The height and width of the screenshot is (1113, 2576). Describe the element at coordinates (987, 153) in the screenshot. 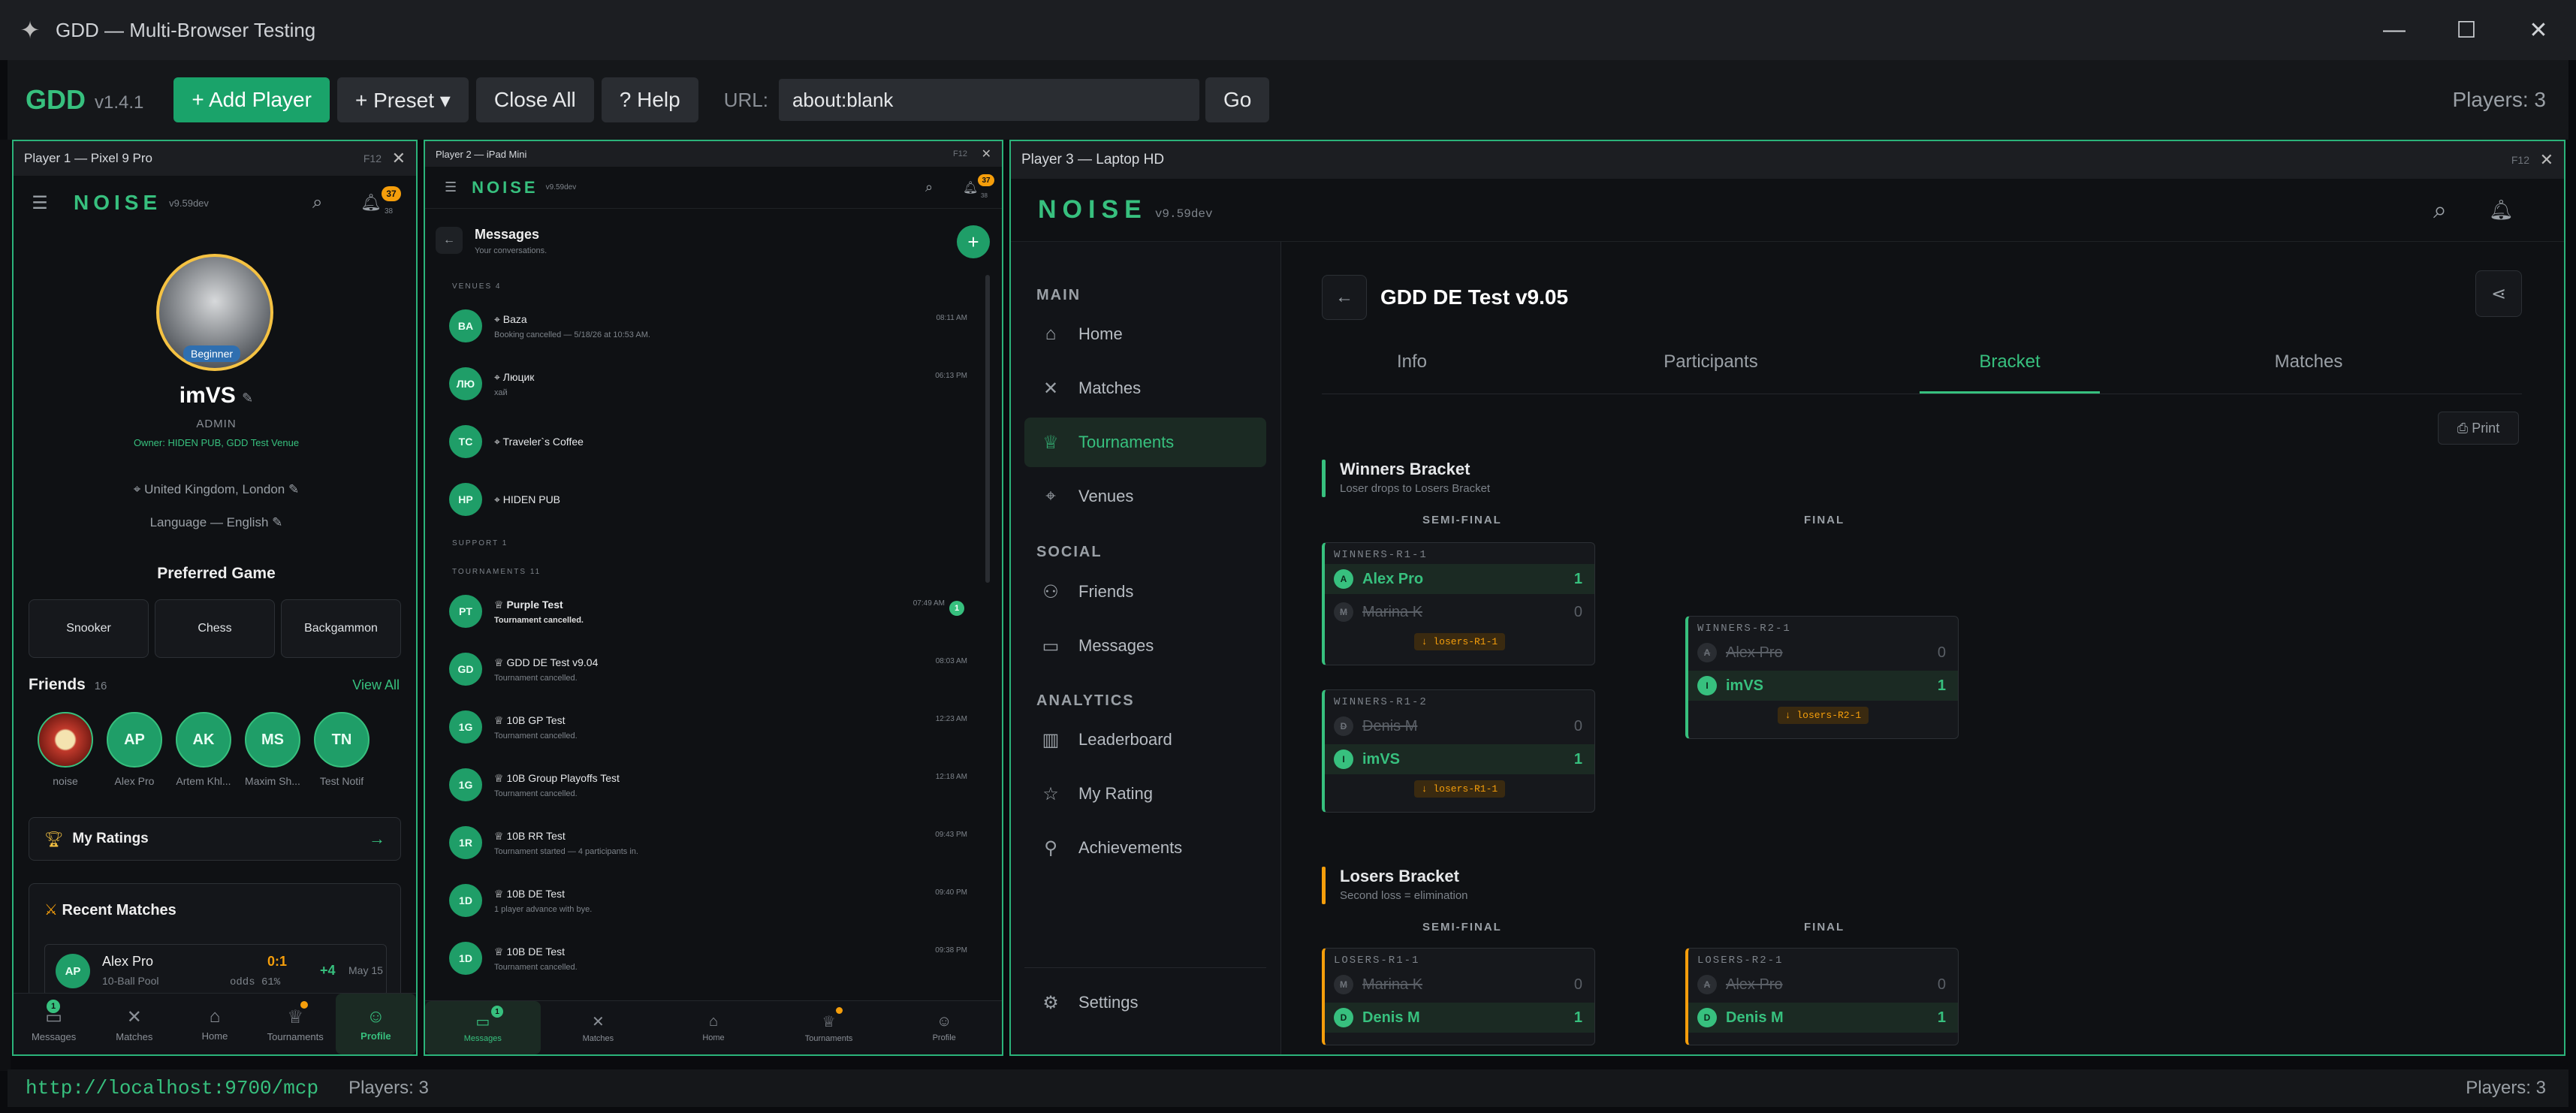

I see `close-player-2-icon: ✕` at that location.